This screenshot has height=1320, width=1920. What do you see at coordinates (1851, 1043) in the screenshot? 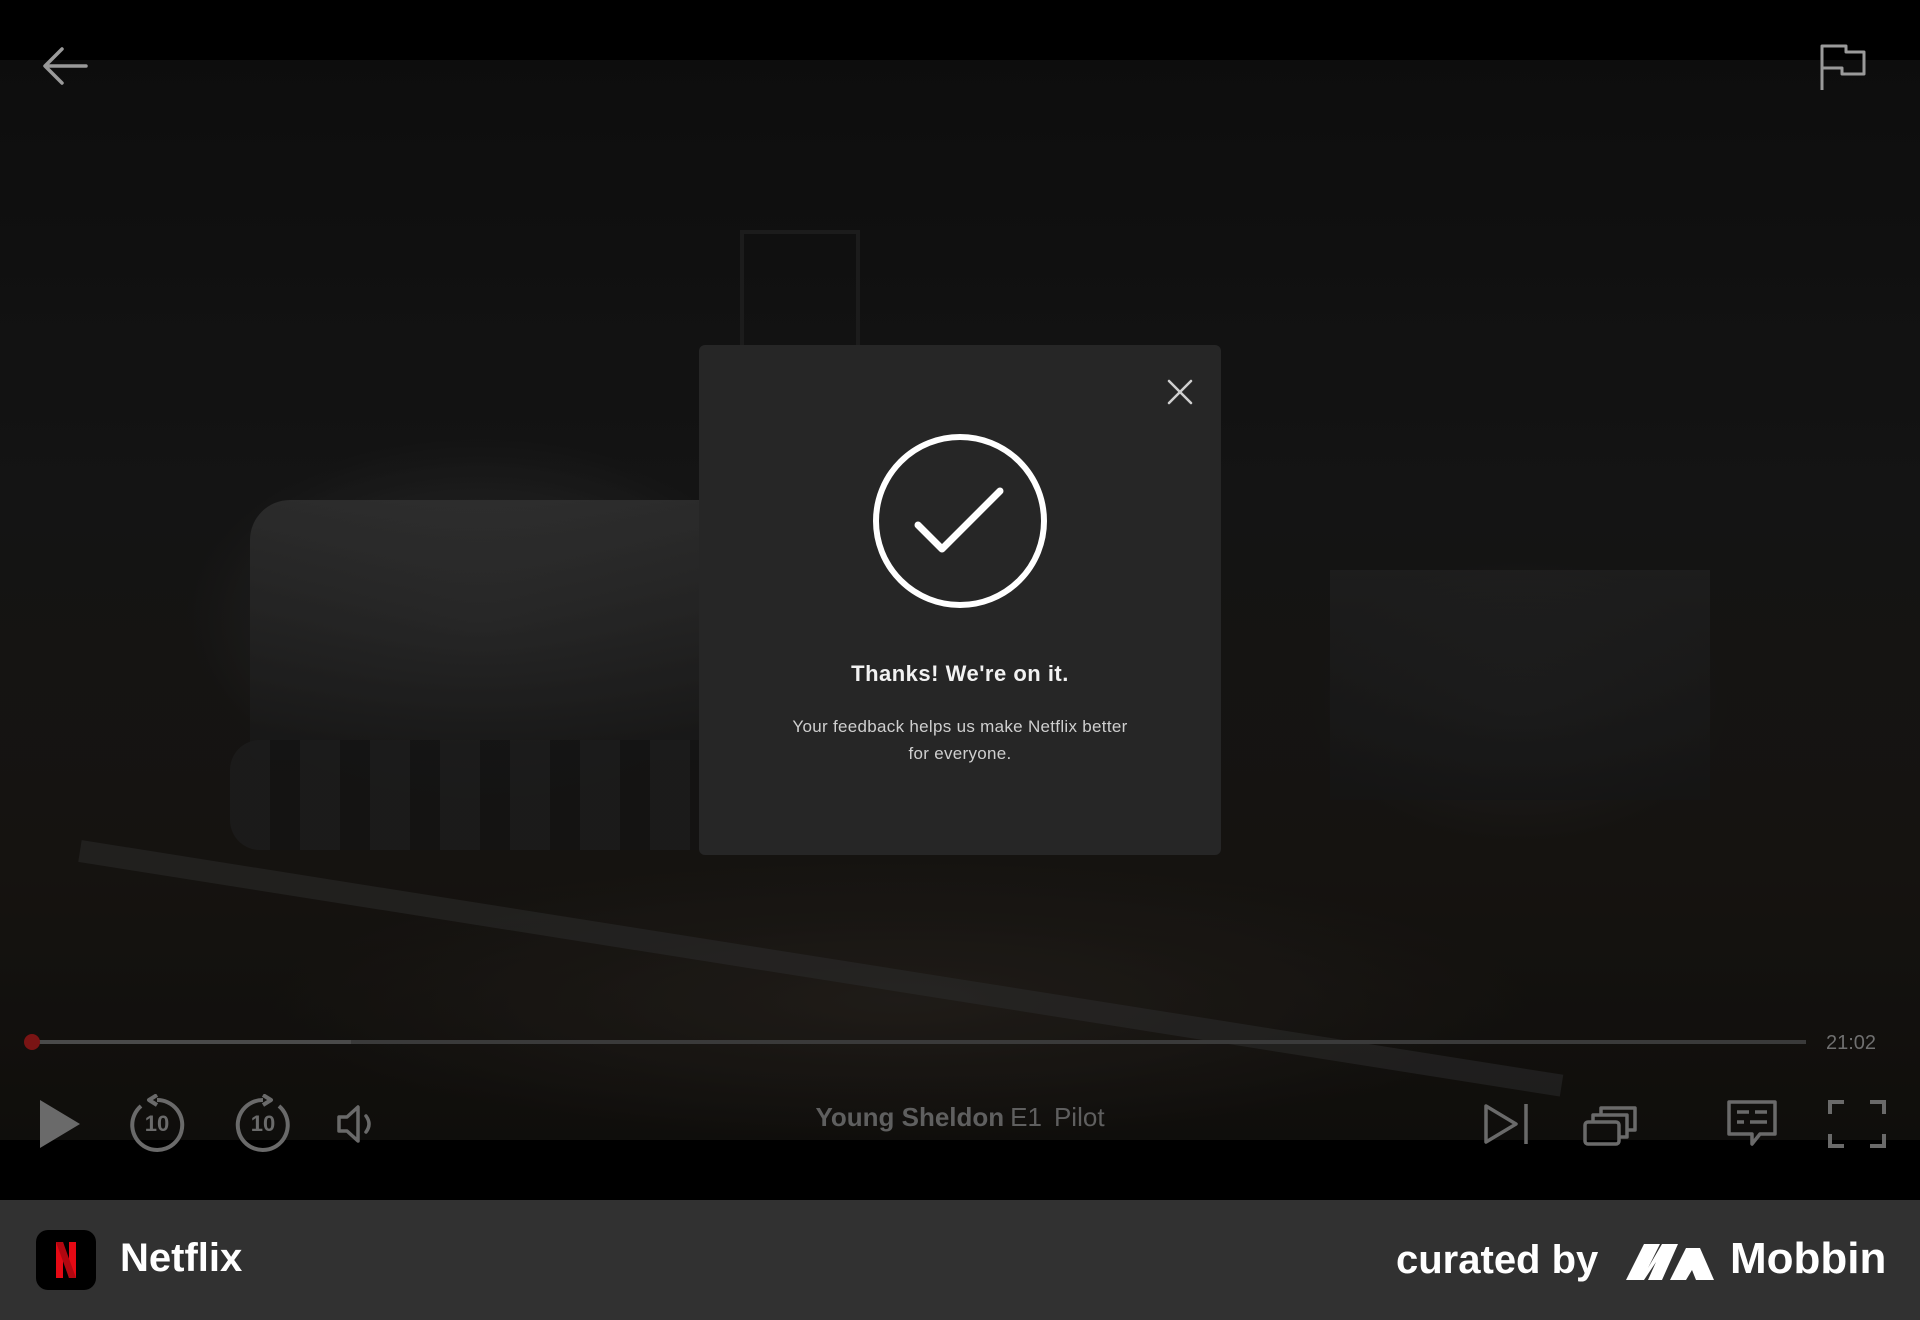
I see `time-remaining: 21:02` at bounding box center [1851, 1043].